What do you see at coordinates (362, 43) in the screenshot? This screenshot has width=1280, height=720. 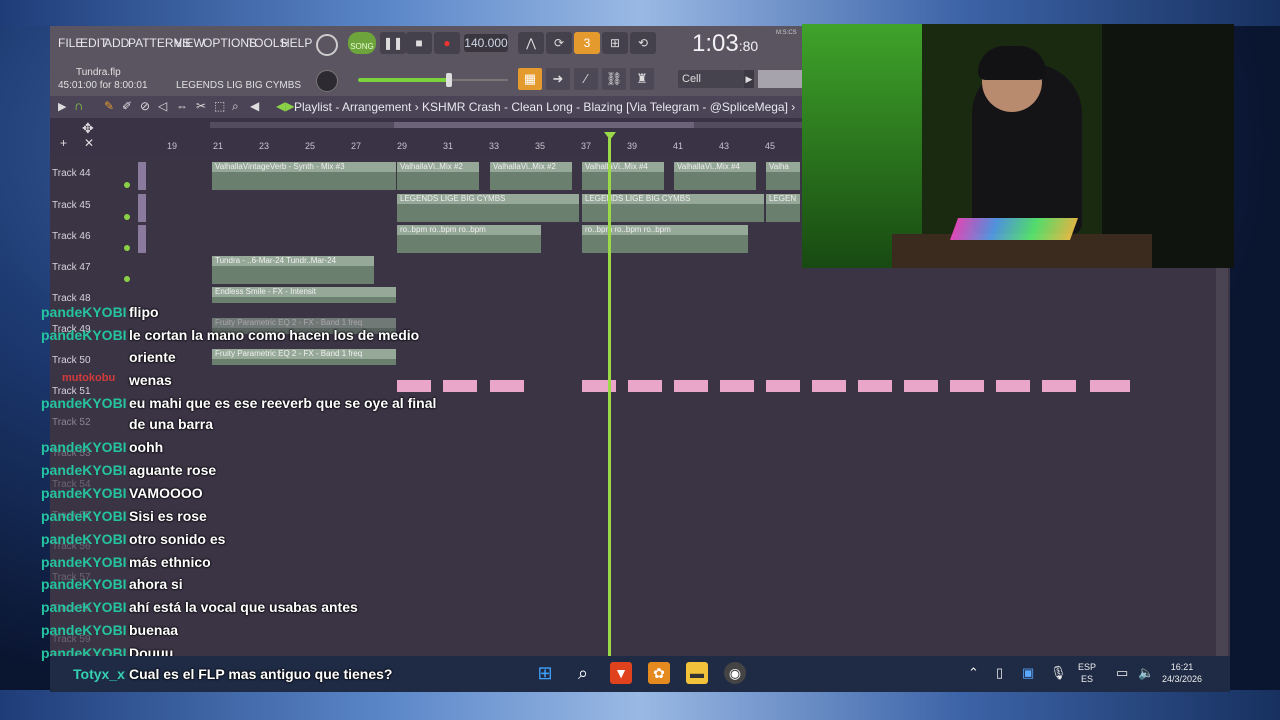 I see `song-mode-toggle: SONG` at bounding box center [362, 43].